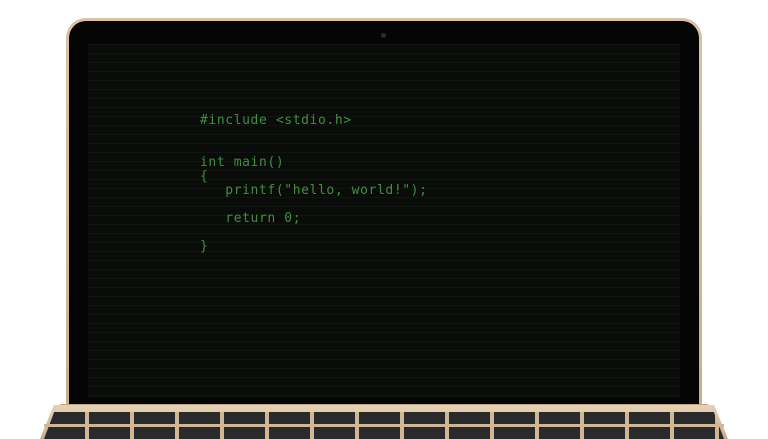  Describe the element at coordinates (242, 162) in the screenshot. I see `code-line-main: int main()` at that location.